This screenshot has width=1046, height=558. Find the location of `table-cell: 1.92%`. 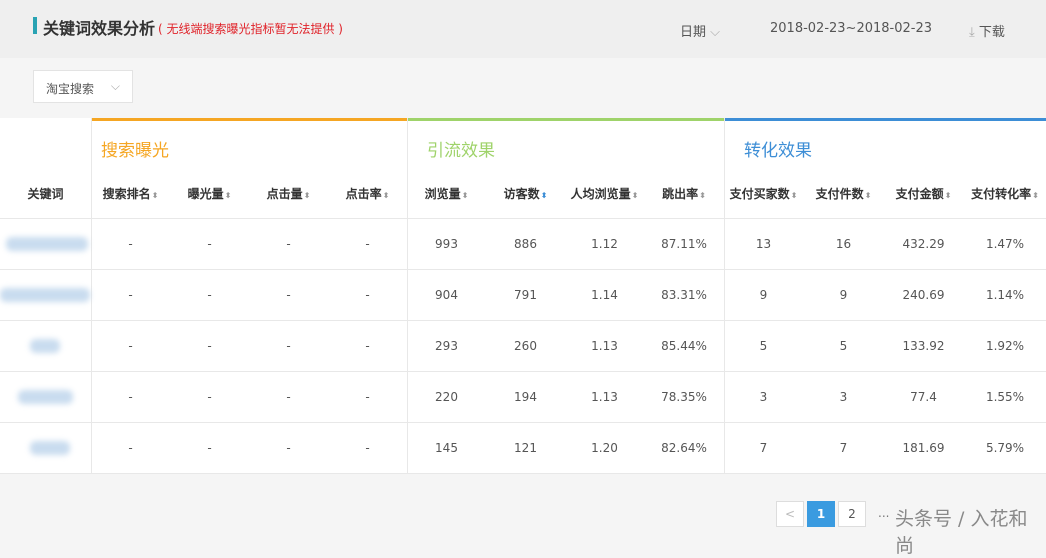

table-cell: 1.92% is located at coordinates (1005, 346).